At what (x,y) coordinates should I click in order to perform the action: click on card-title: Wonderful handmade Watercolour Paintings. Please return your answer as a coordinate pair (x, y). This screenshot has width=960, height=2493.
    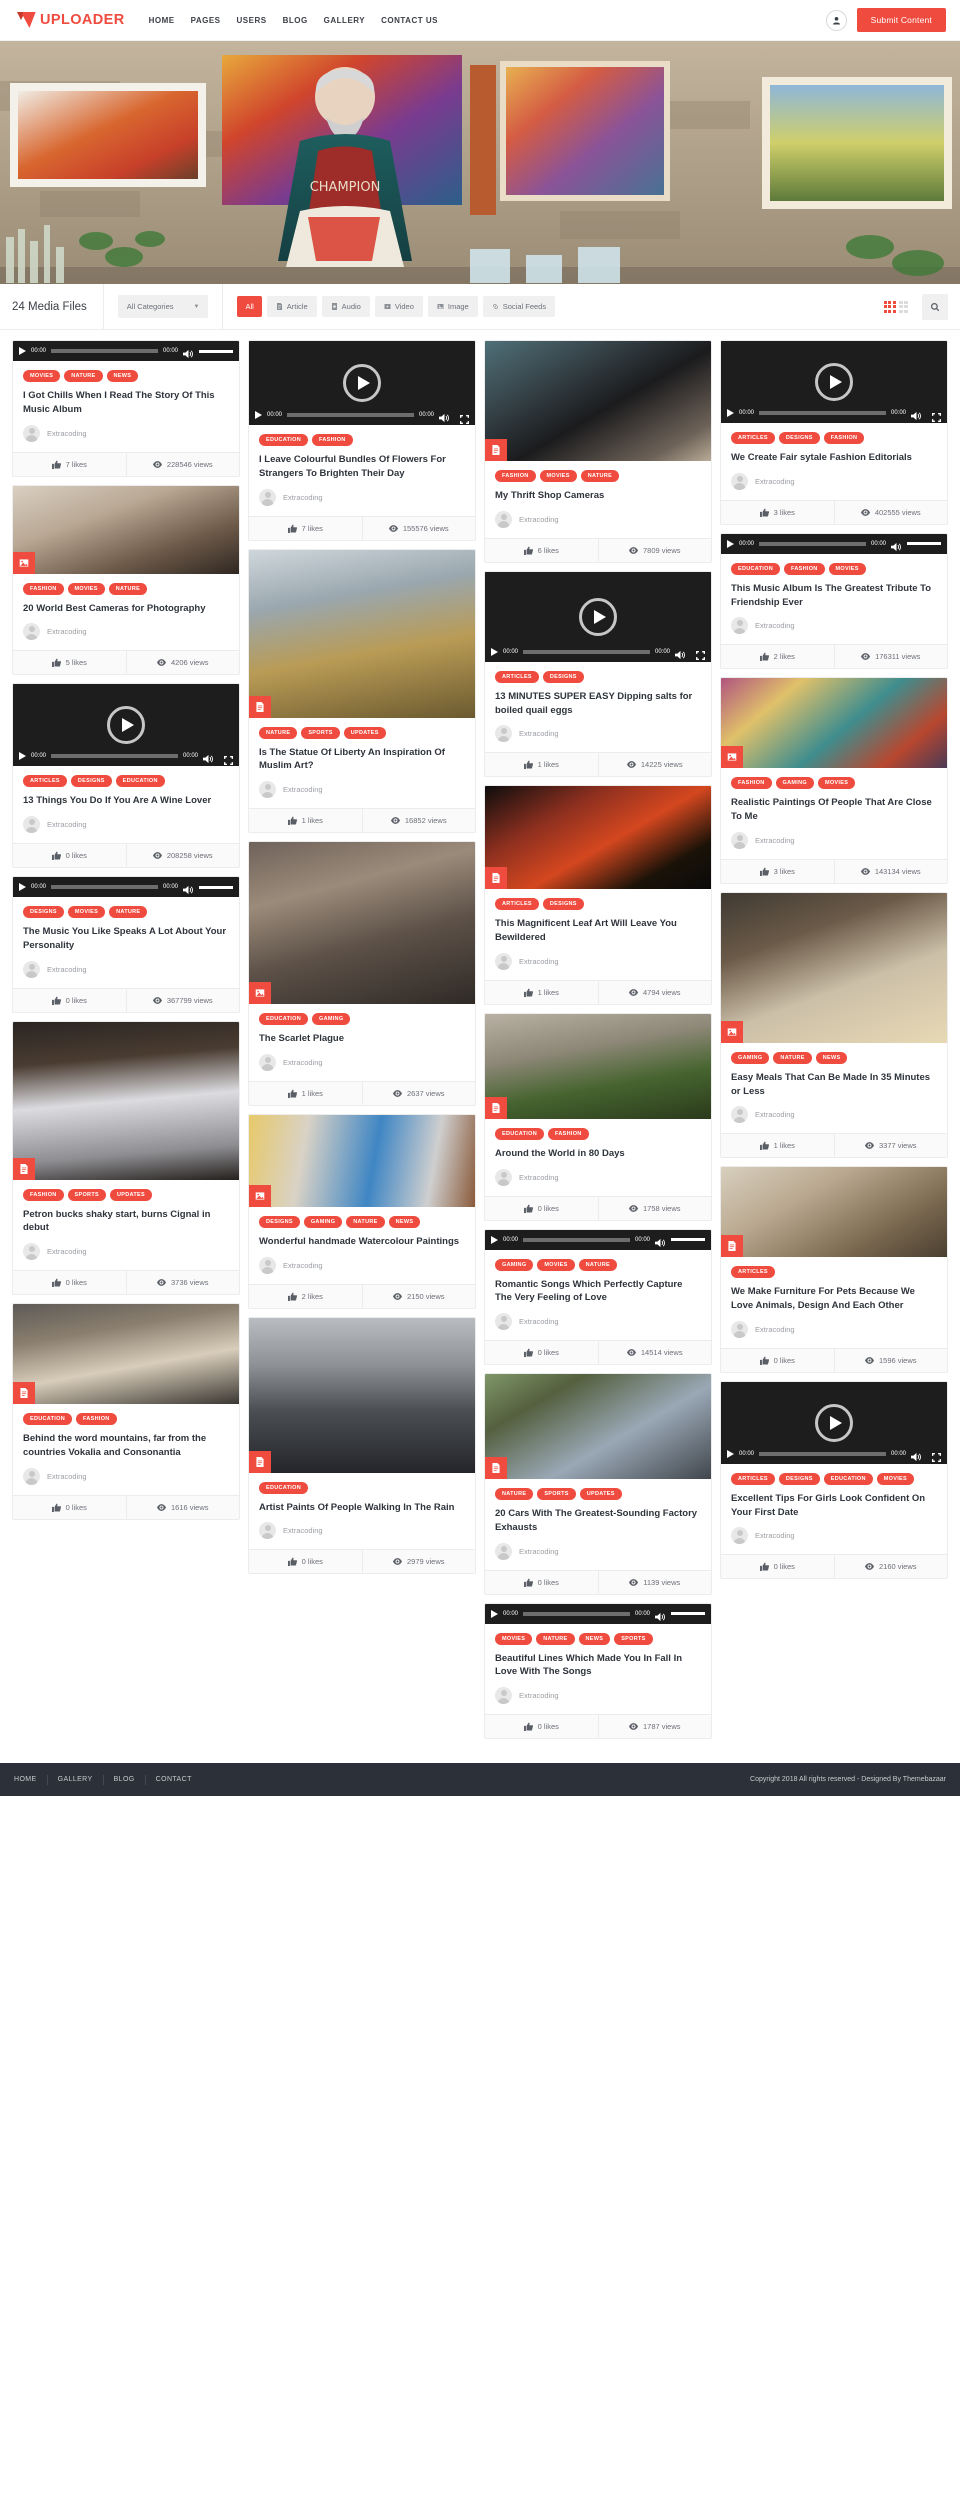
    Looking at the image, I should click on (362, 1242).